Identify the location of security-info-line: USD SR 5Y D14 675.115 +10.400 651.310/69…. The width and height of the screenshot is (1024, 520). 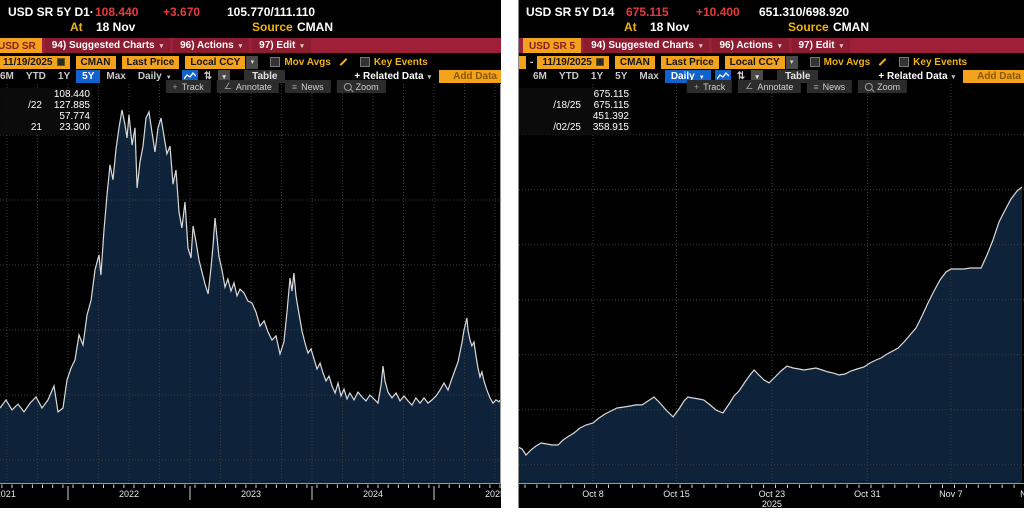
(771, 12).